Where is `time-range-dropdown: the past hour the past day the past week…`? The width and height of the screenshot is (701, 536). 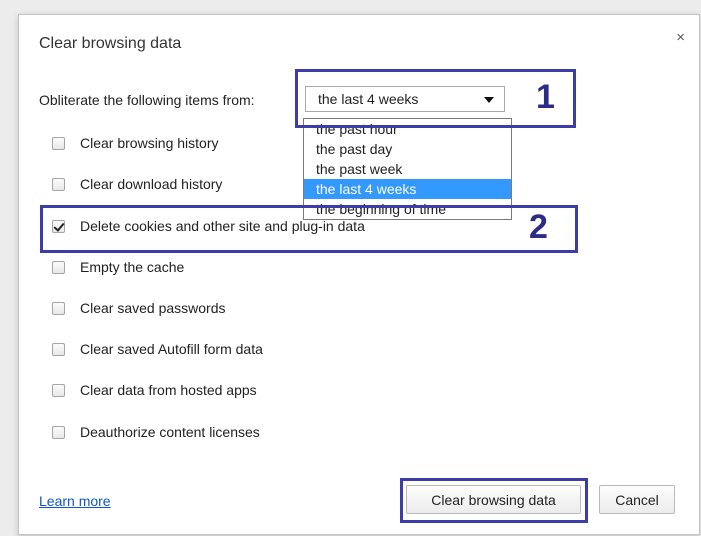
time-range-dropdown: the past hour the past day the past week… is located at coordinates (407, 169).